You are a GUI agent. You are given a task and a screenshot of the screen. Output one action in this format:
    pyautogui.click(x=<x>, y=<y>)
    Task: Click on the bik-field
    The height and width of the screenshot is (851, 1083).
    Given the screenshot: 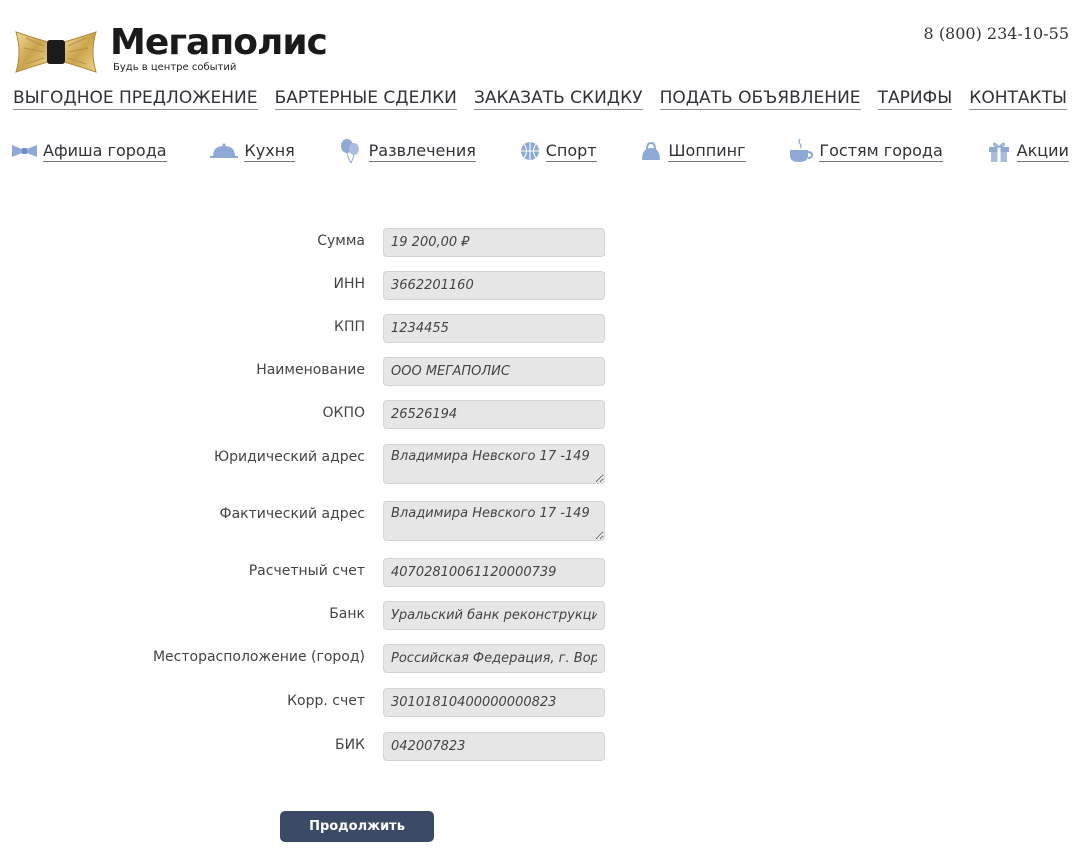 What is the action you would take?
    pyautogui.click(x=494, y=746)
    